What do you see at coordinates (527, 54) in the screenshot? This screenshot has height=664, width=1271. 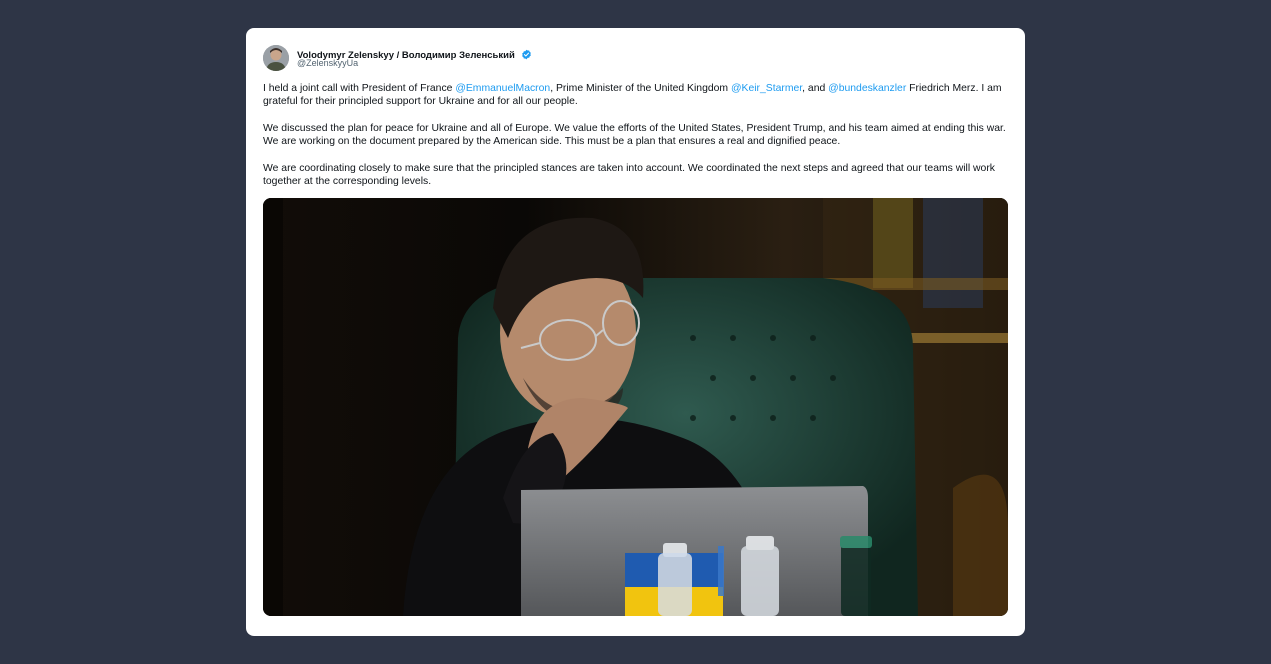 I see `verified-badge-icon` at bounding box center [527, 54].